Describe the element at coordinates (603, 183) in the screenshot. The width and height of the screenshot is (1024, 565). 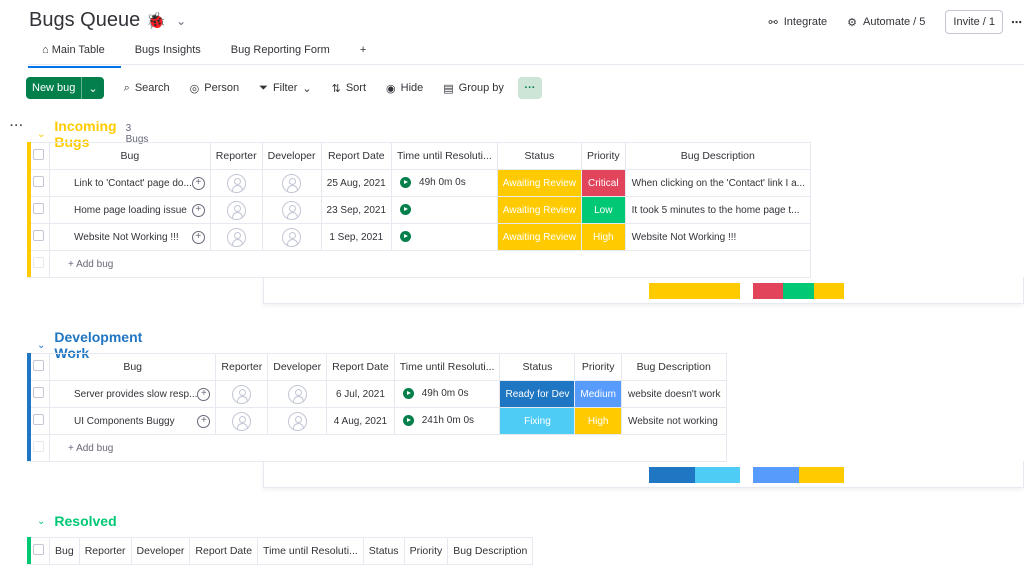
I see `priority-cell: Critical` at that location.